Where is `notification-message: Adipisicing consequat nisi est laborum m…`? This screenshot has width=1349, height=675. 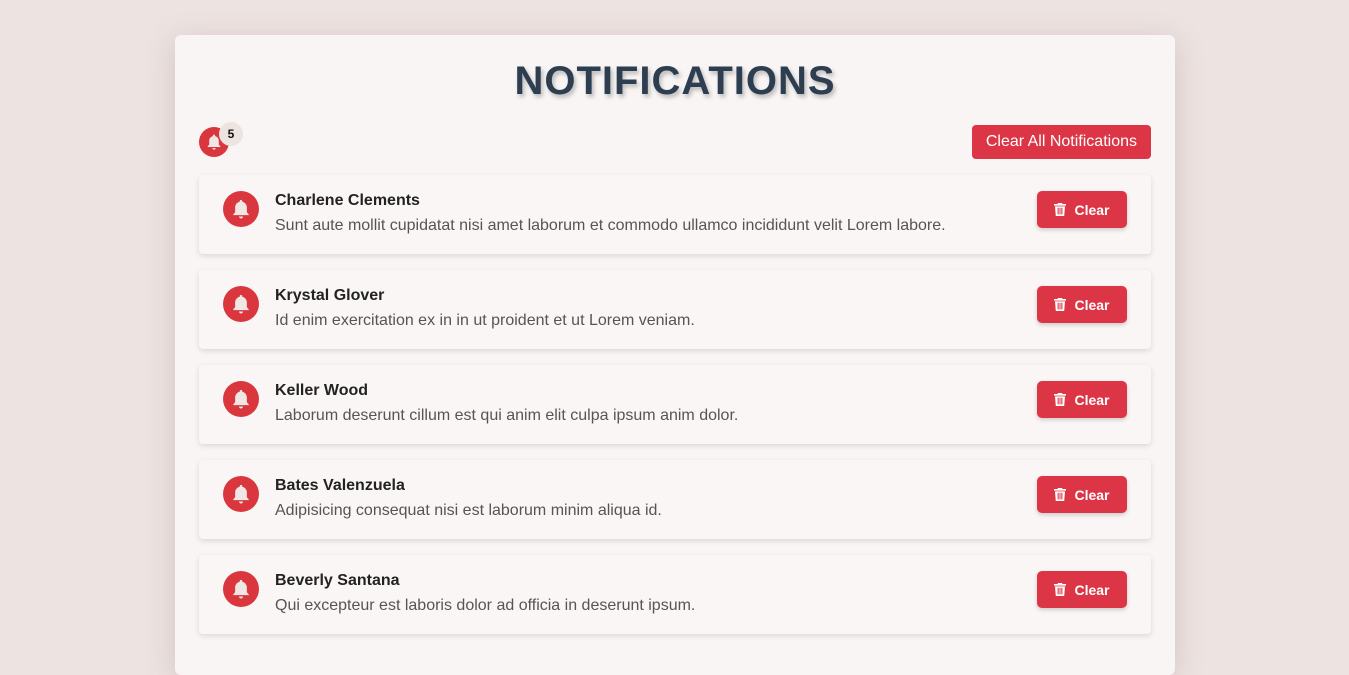 notification-message: Adipisicing consequat nisi est laborum m… is located at coordinates (468, 510).